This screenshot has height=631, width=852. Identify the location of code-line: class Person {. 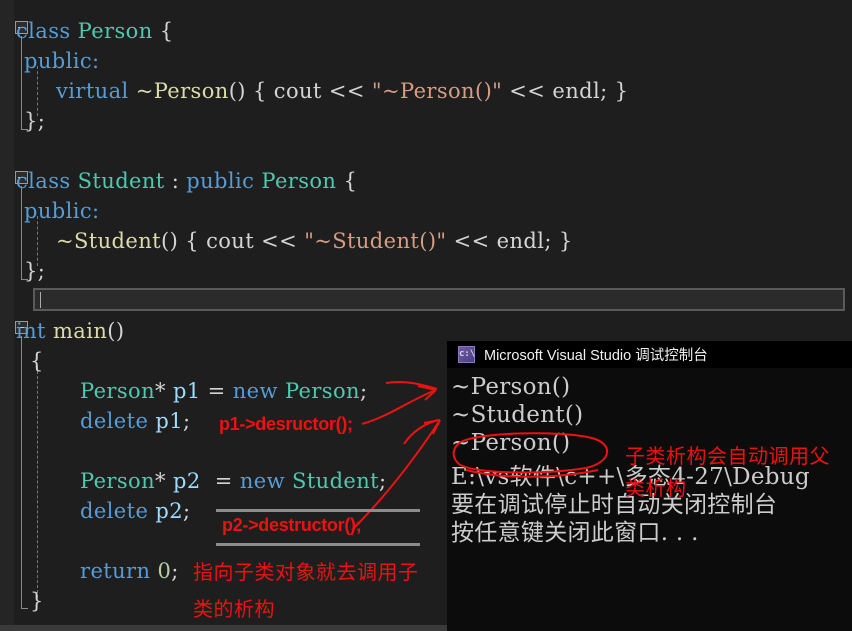
(94, 31).